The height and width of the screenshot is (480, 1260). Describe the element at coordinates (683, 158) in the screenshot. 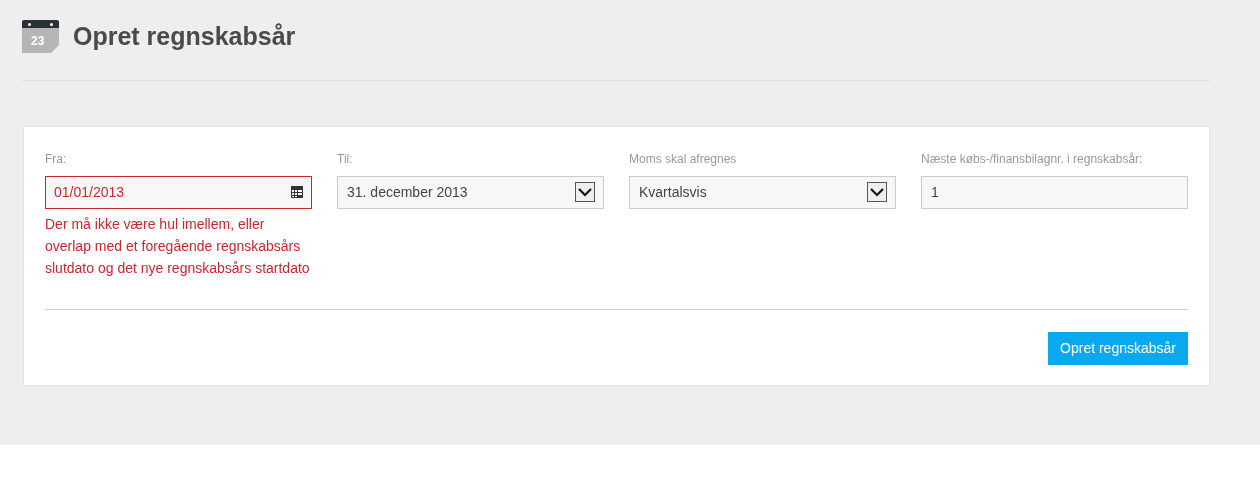

I see `field-label: Moms skal afregnes` at that location.